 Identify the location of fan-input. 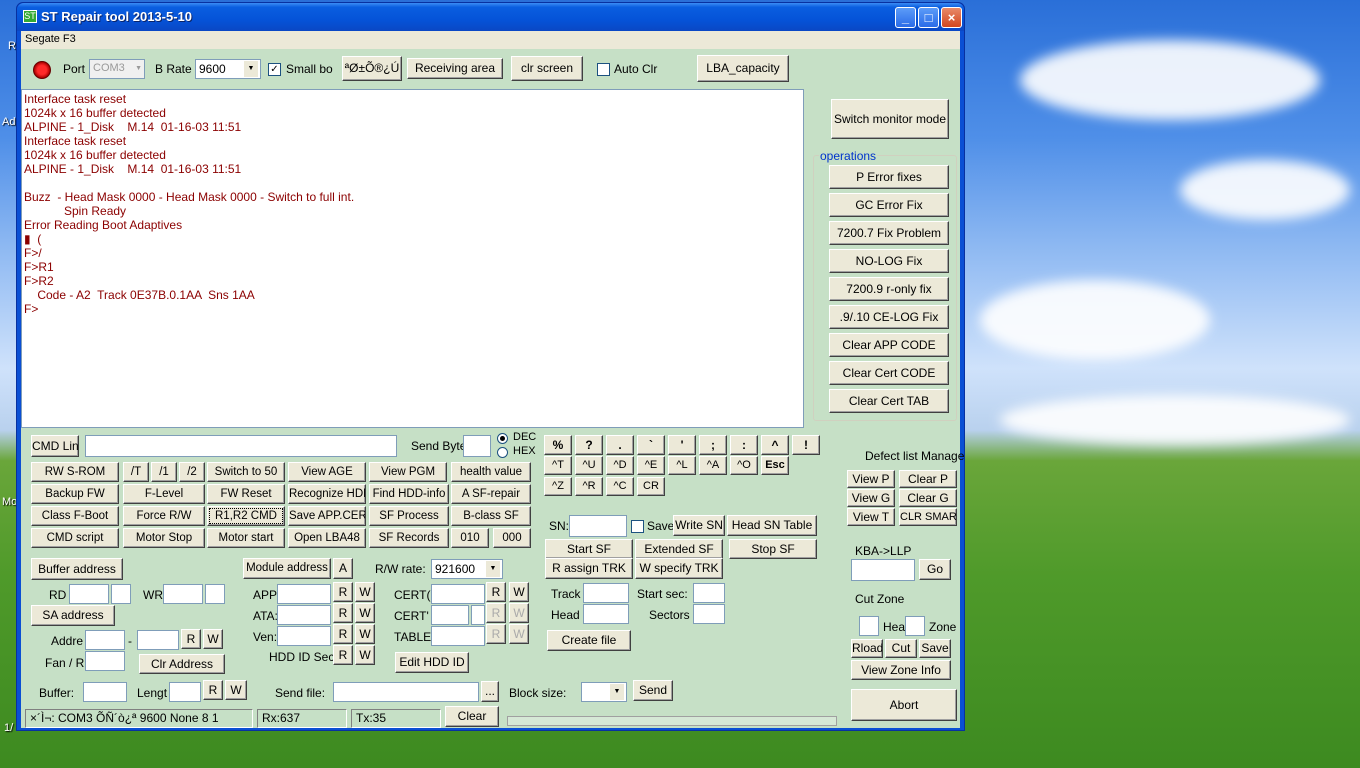
(105, 661).